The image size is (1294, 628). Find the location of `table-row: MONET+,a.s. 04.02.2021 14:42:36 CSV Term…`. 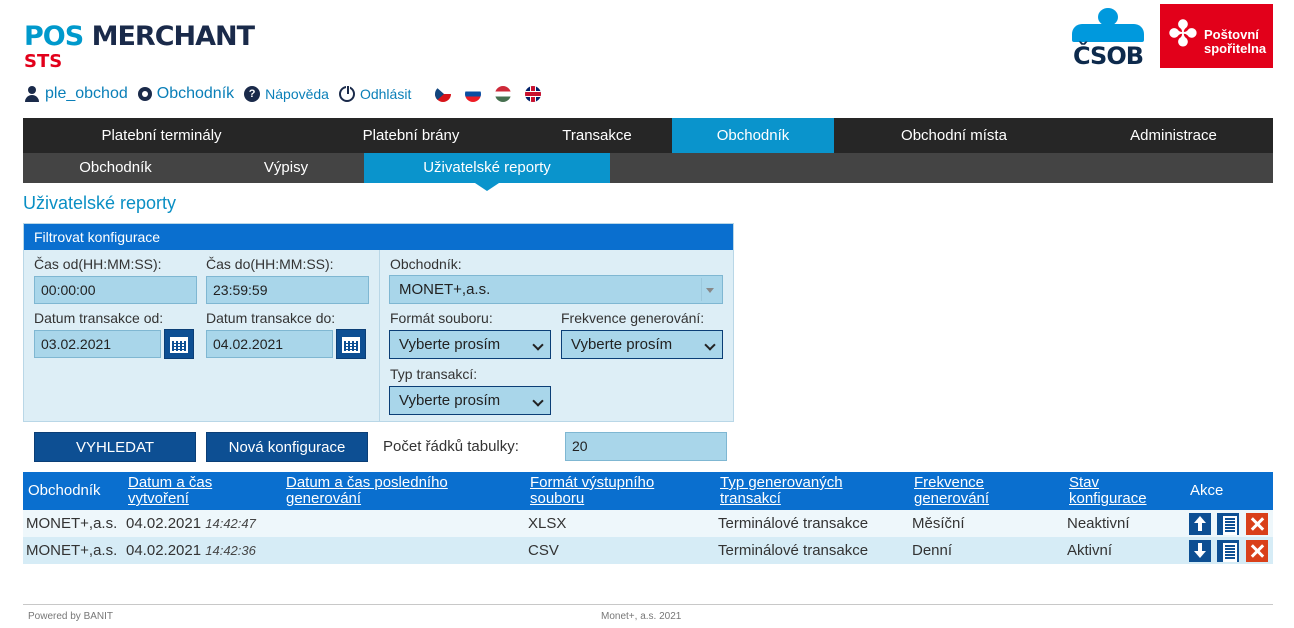

table-row: MONET+,a.s. 04.02.2021 14:42:36 CSV Term… is located at coordinates (648, 550).